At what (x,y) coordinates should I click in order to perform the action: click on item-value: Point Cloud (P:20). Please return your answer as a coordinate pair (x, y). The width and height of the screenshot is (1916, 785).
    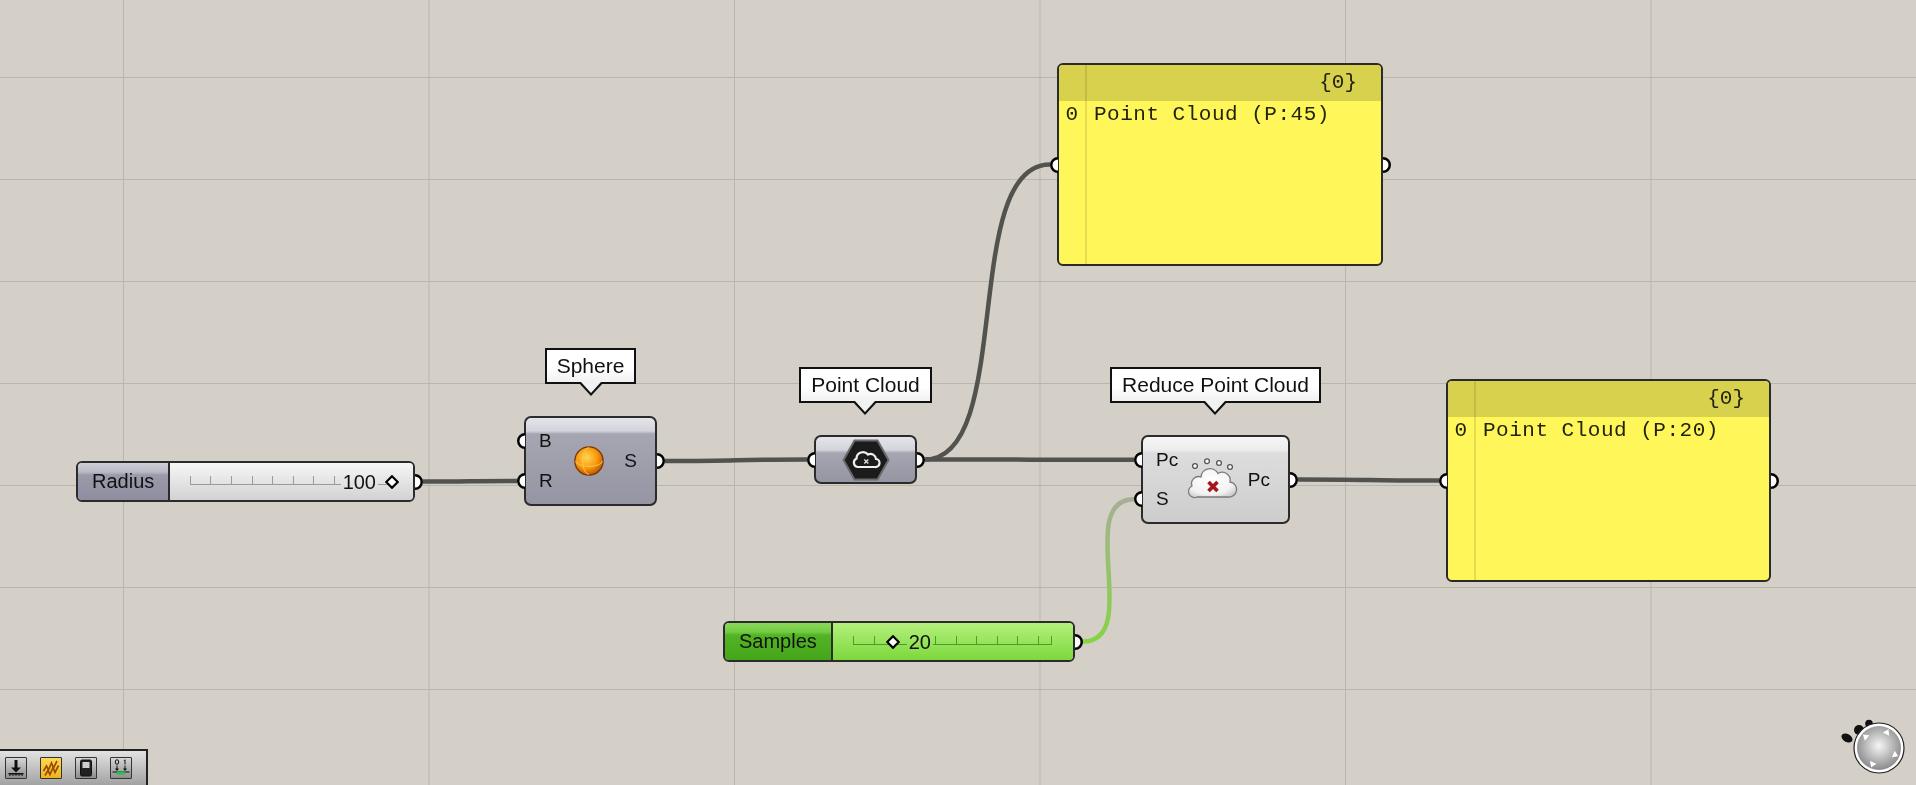
    Looking at the image, I should click on (1601, 431).